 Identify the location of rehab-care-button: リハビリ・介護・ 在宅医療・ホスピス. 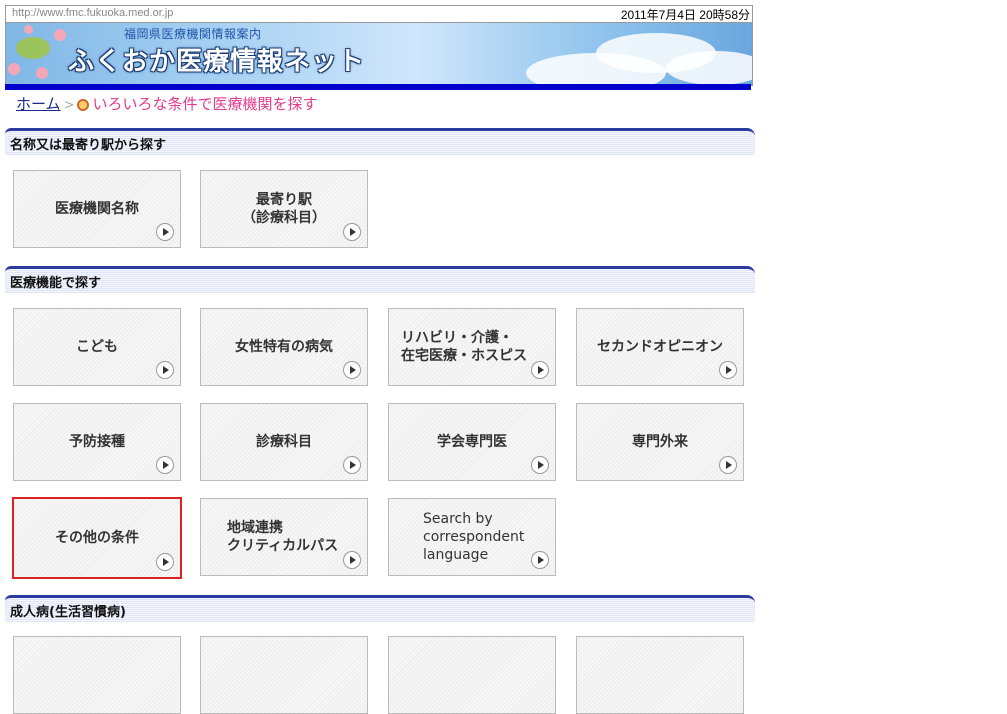
(472, 347).